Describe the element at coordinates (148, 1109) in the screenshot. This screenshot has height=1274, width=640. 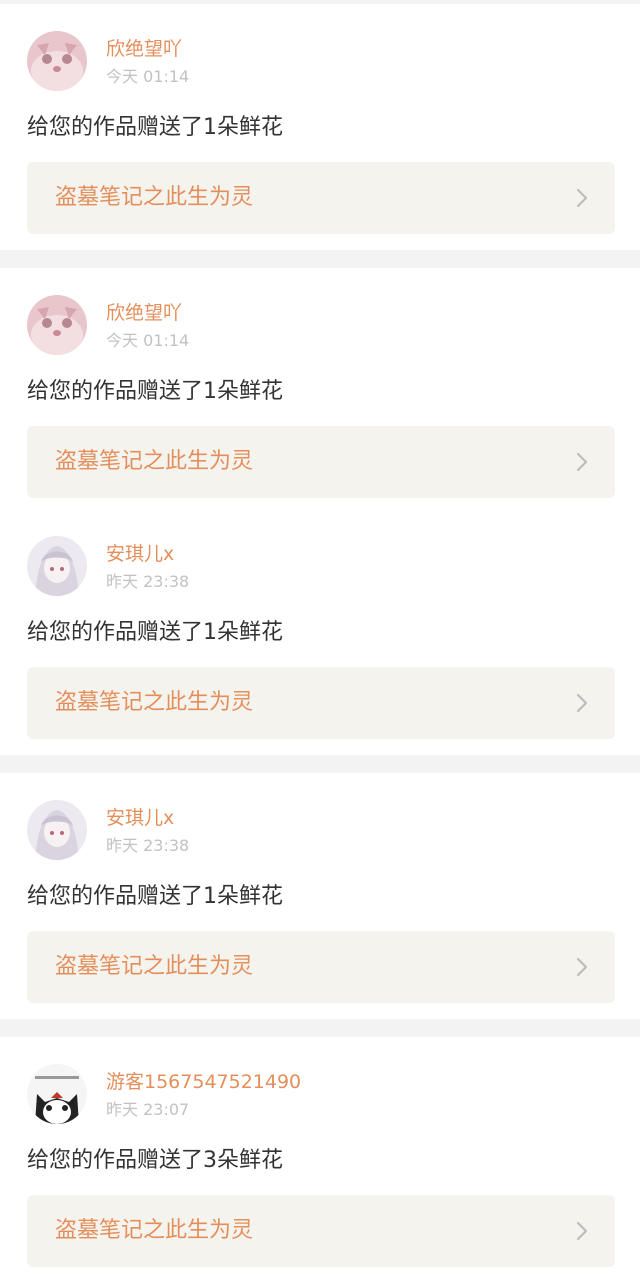
I see `timestamp: 昨天 23:07` at that location.